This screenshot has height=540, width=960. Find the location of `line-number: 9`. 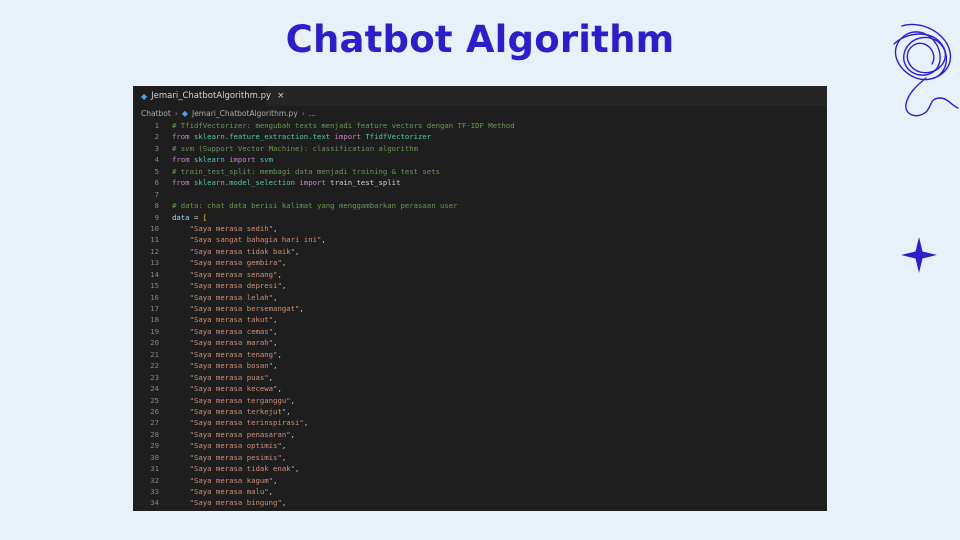

line-number: 9 is located at coordinates (156, 217).